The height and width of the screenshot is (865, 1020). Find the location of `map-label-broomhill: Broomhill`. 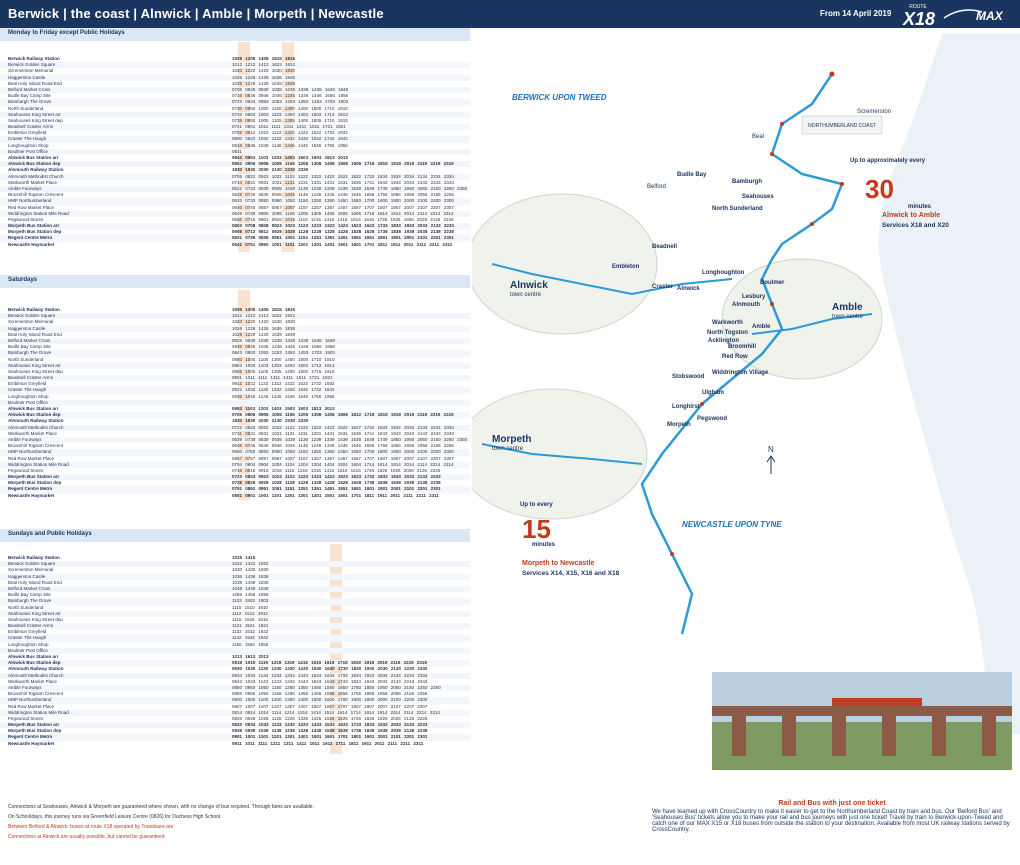

map-label-broomhill: Broomhill is located at coordinates (742, 347).